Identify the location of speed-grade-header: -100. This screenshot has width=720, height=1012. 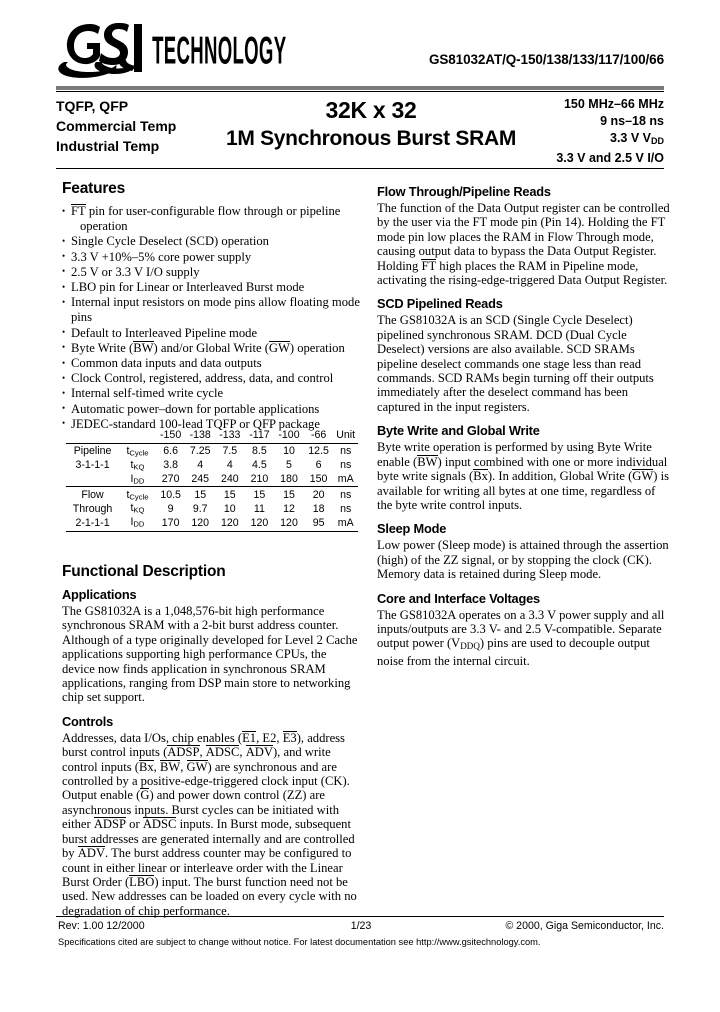
(289, 434).